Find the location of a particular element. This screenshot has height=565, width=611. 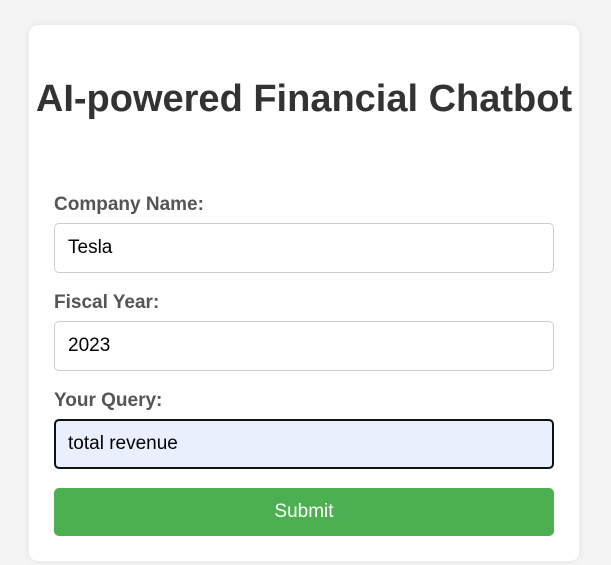

fiscal-year-label: Fiscal Year: is located at coordinates (107, 302).